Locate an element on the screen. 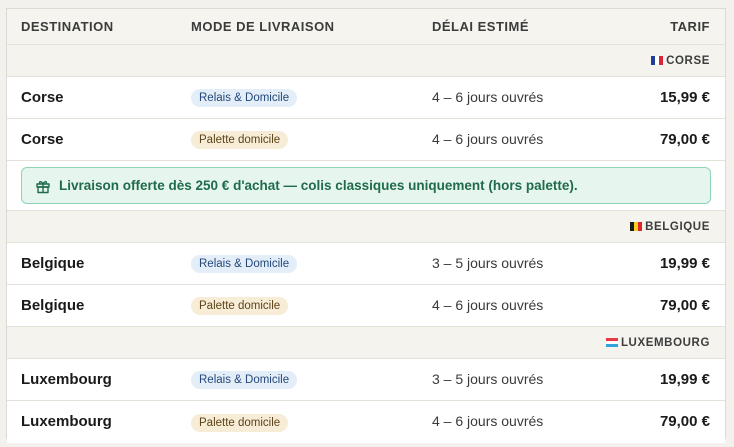 This screenshot has height=447, width=734. header-destination: DESTINATION is located at coordinates (67, 26).